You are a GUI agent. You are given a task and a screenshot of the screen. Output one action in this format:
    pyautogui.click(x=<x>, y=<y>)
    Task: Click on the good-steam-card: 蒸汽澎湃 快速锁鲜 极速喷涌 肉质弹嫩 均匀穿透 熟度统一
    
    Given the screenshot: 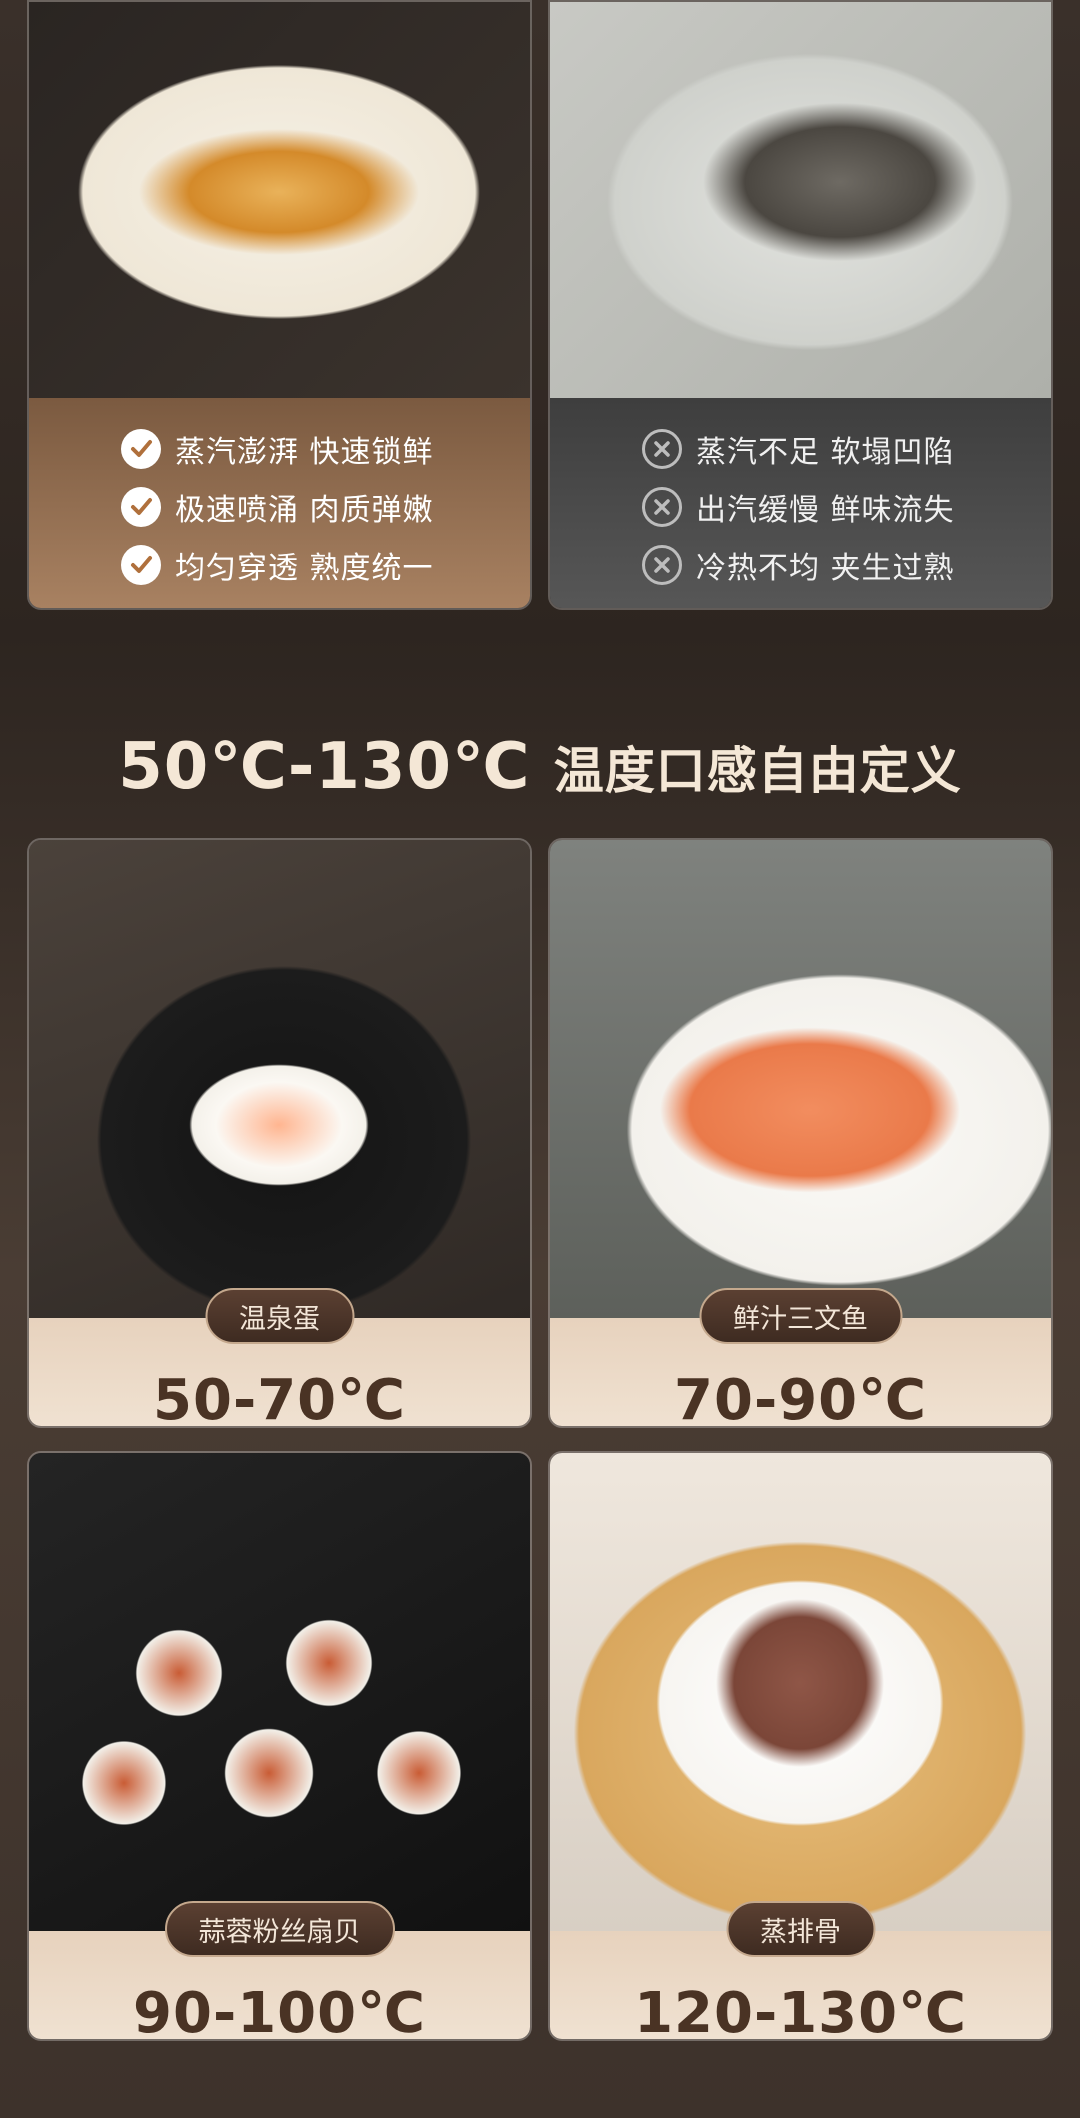 What is the action you would take?
    pyautogui.click(x=279, y=305)
    